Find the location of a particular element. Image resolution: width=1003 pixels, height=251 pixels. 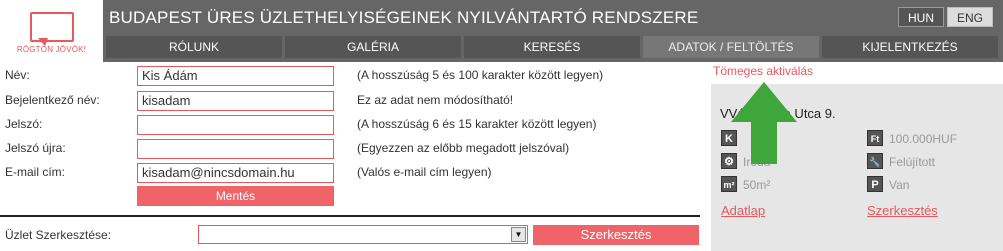

nav-item-kereses: KERESÉS is located at coordinates (552, 47).